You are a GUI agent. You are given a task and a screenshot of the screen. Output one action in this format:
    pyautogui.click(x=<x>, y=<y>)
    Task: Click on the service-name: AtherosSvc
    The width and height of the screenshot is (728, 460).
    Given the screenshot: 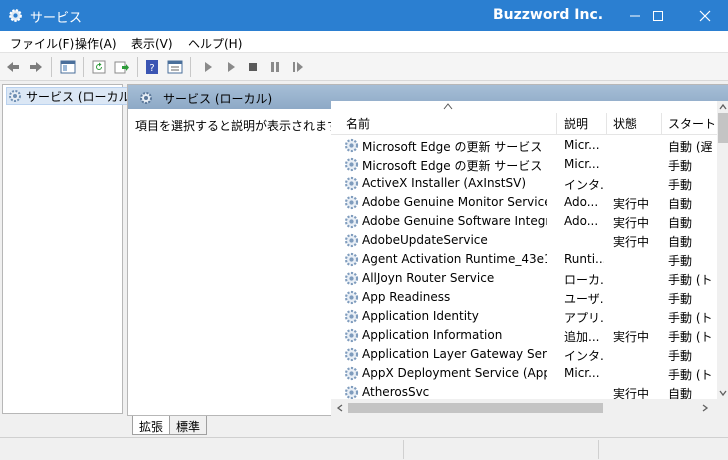 What is the action you would take?
    pyautogui.click(x=396, y=392)
    